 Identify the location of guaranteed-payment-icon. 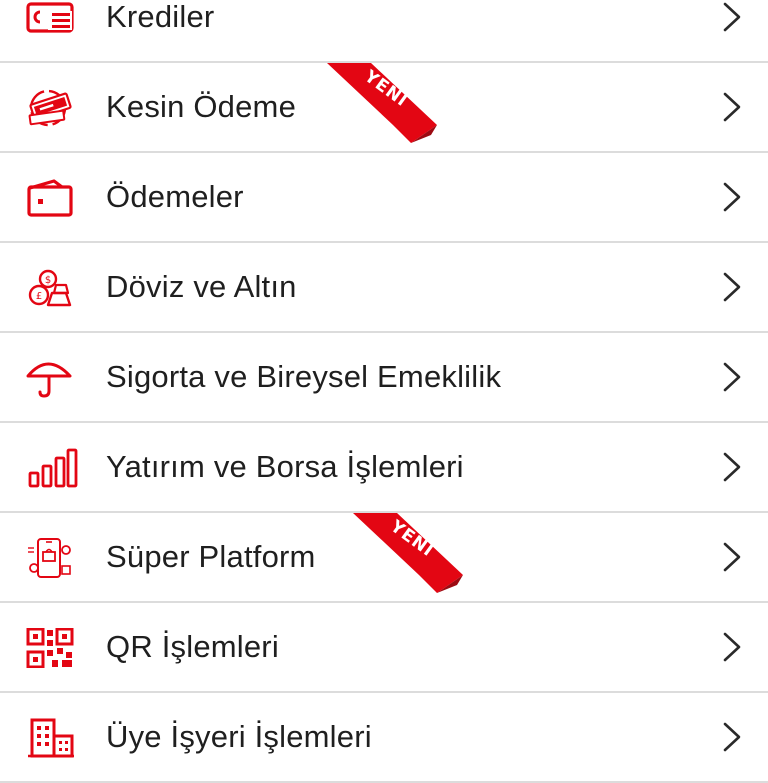
(51, 108).